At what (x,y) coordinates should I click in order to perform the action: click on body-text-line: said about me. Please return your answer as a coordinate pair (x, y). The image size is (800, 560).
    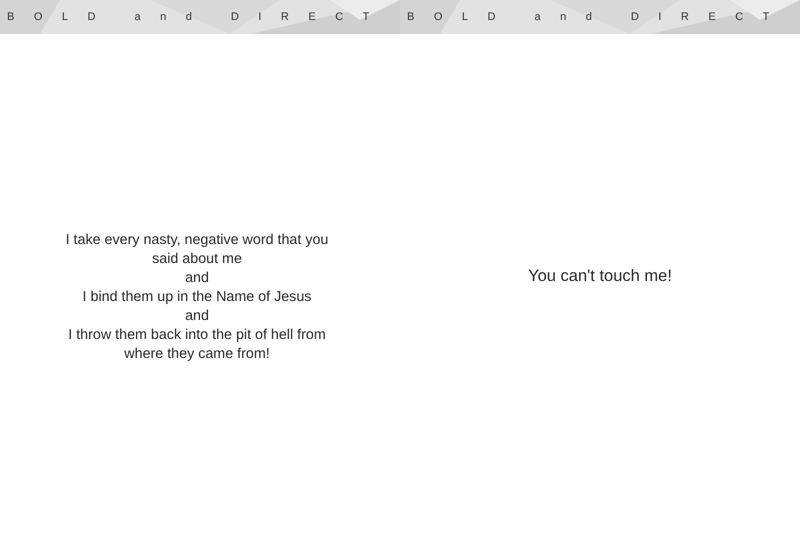
    Looking at the image, I should click on (197, 259).